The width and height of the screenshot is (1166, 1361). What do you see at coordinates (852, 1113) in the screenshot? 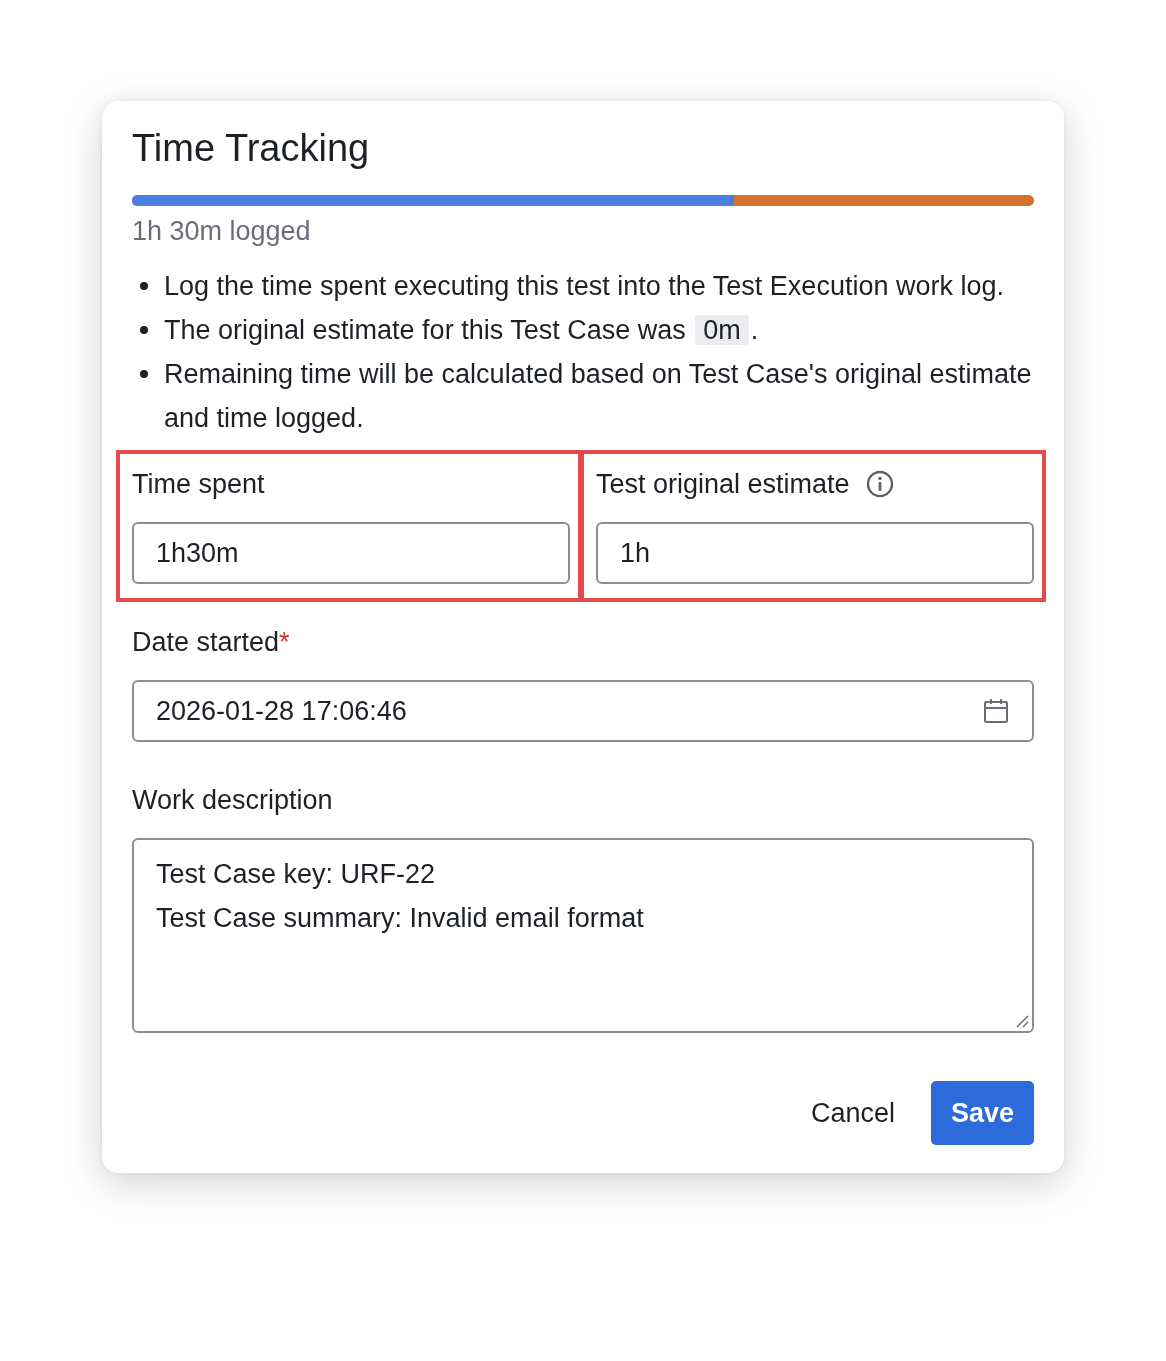
I see `cancel-button: Cancel` at bounding box center [852, 1113].